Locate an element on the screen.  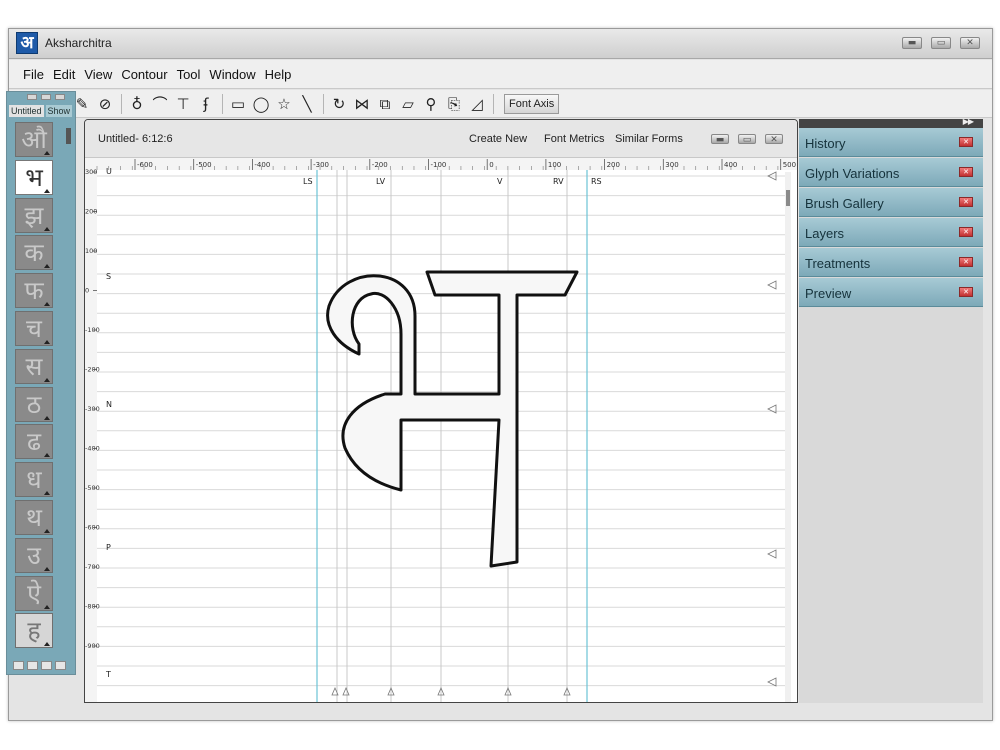
panel-glyph-variations: Glyph Variations ✕ is located at coordinates (891, 172).